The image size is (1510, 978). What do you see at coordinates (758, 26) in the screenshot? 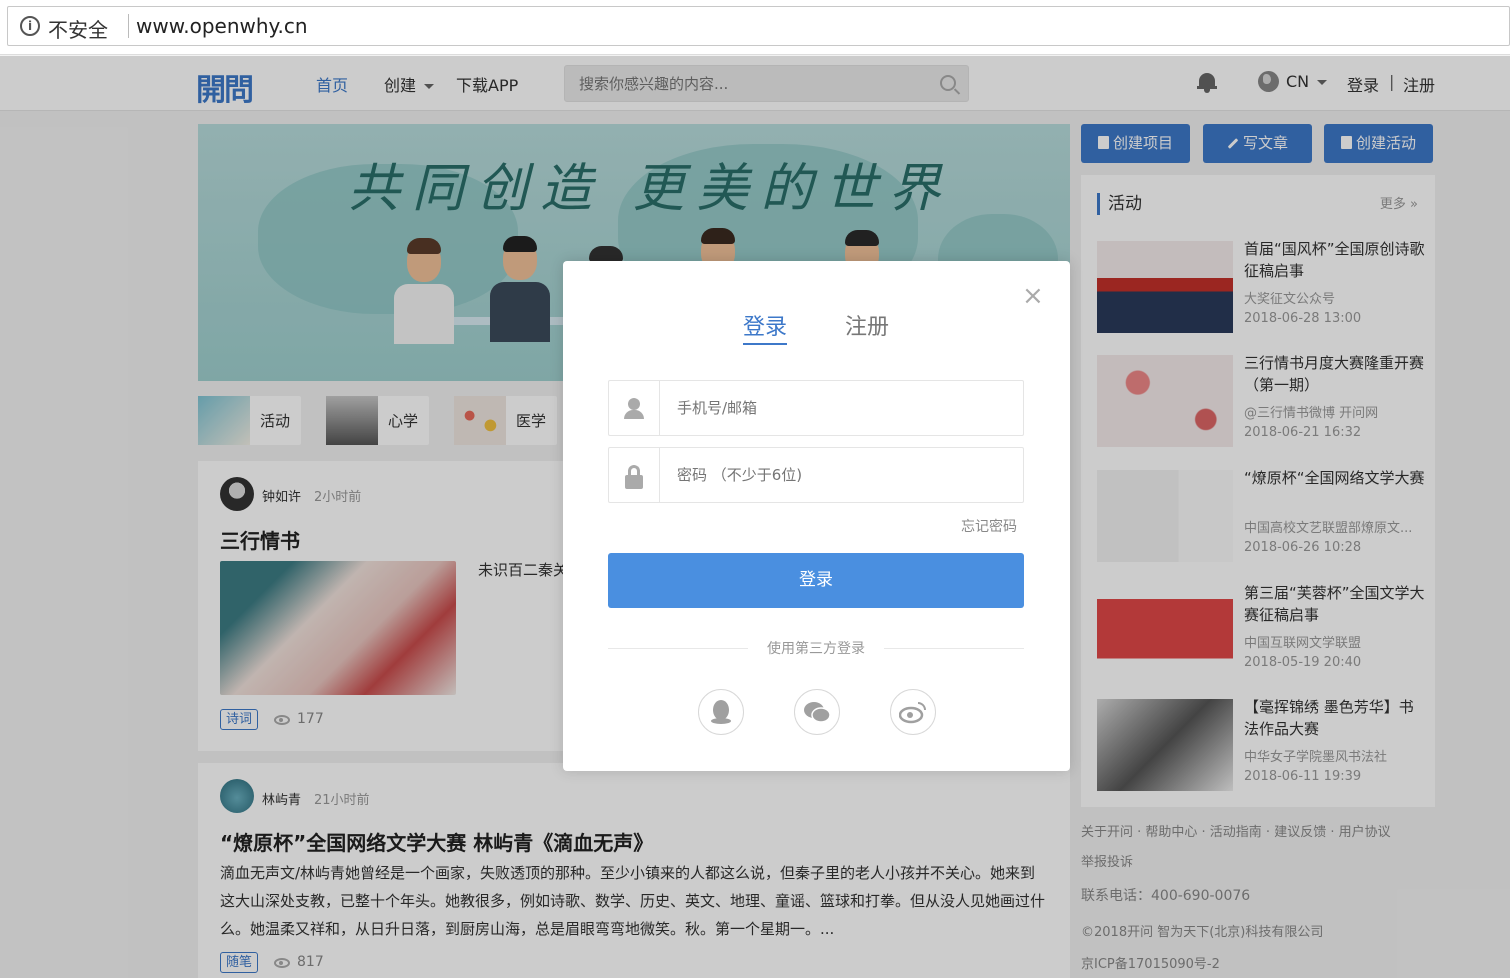
I see `url-box: i 不安全 www.openwhy.cn` at bounding box center [758, 26].